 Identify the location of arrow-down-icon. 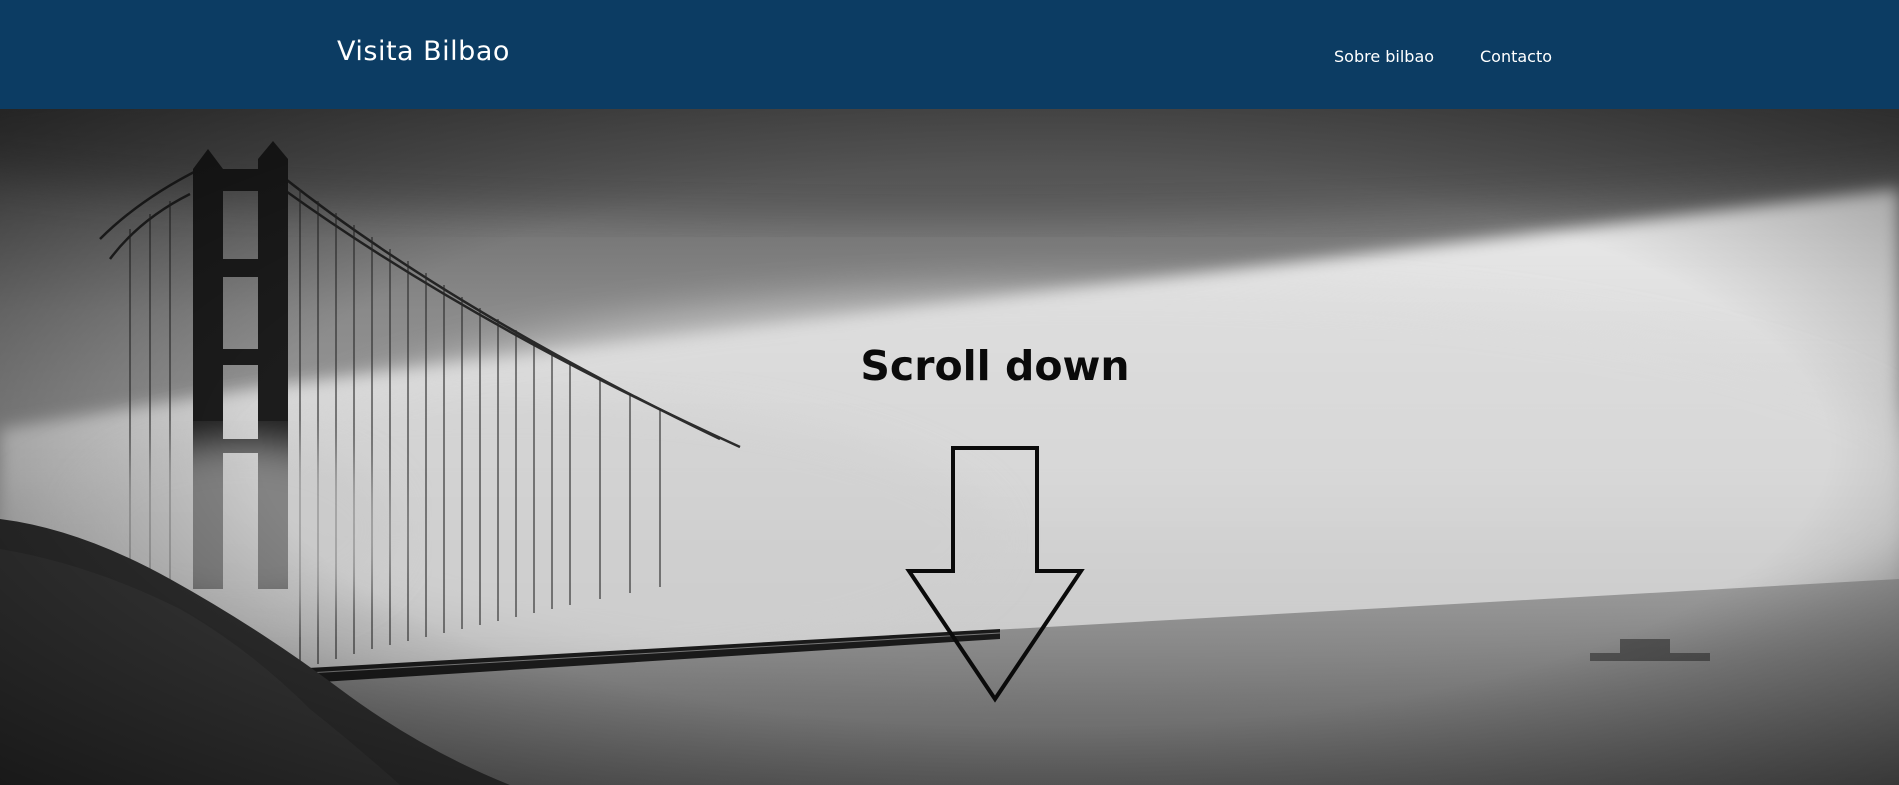
(995, 576).